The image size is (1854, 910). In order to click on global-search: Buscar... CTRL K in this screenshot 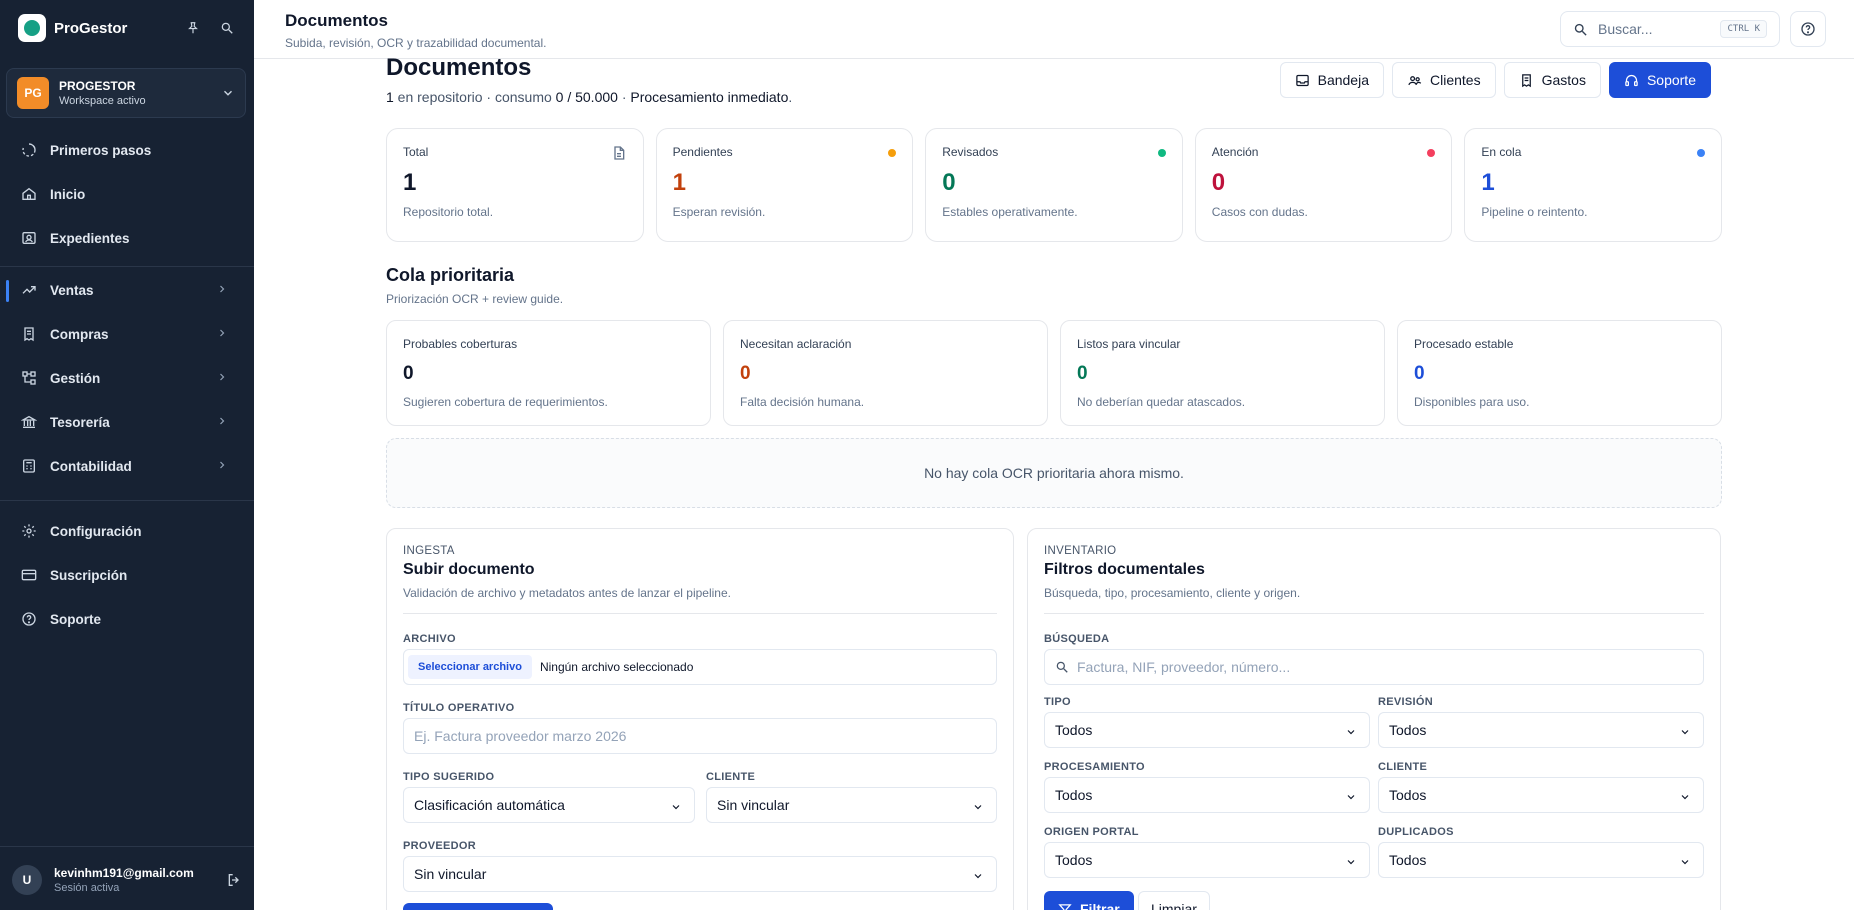, I will do `click(1670, 29)`.